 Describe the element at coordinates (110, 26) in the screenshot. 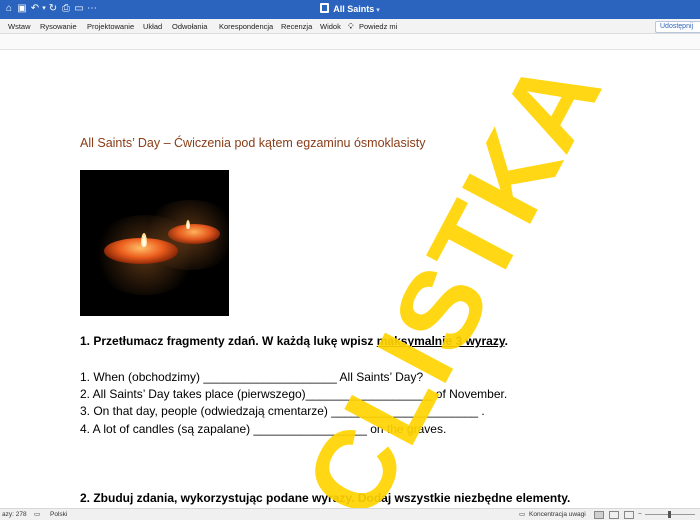

I see `tab-design: Projektowanie` at that location.